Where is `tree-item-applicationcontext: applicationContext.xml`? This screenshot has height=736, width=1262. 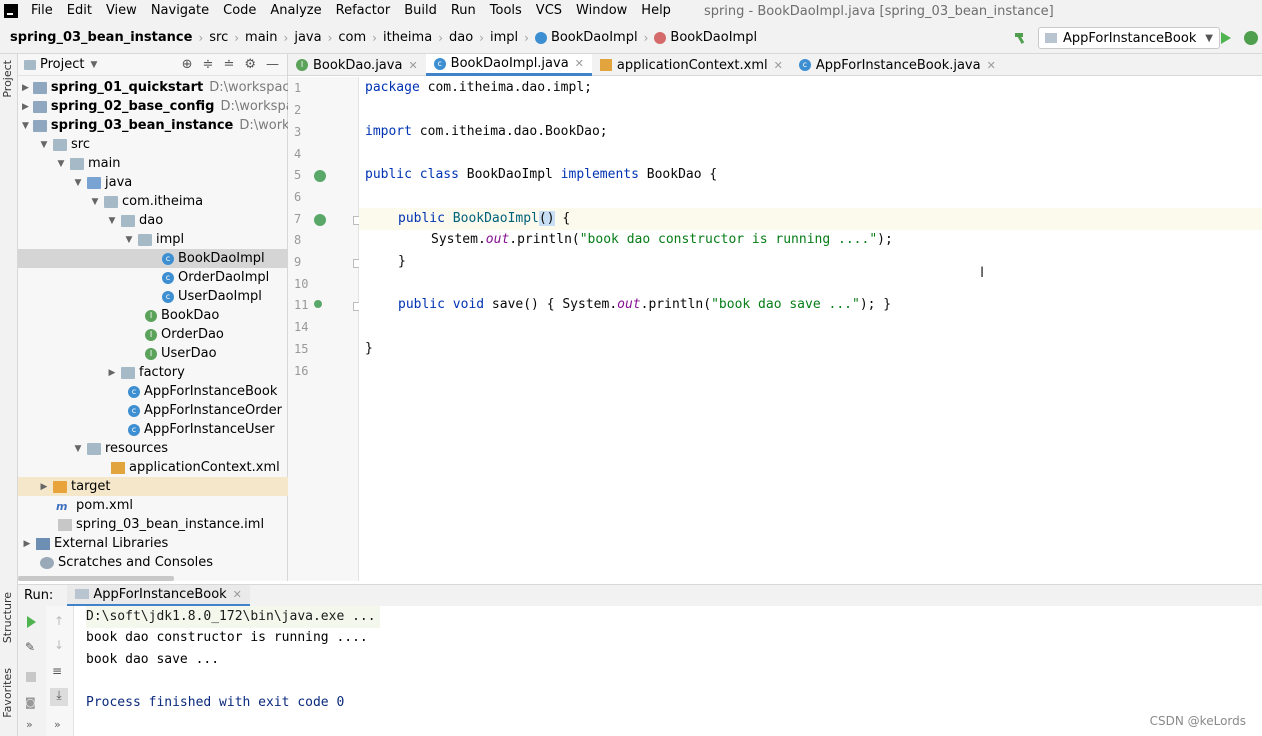
tree-item-applicationcontext: applicationContext.xml is located at coordinates (153, 467).